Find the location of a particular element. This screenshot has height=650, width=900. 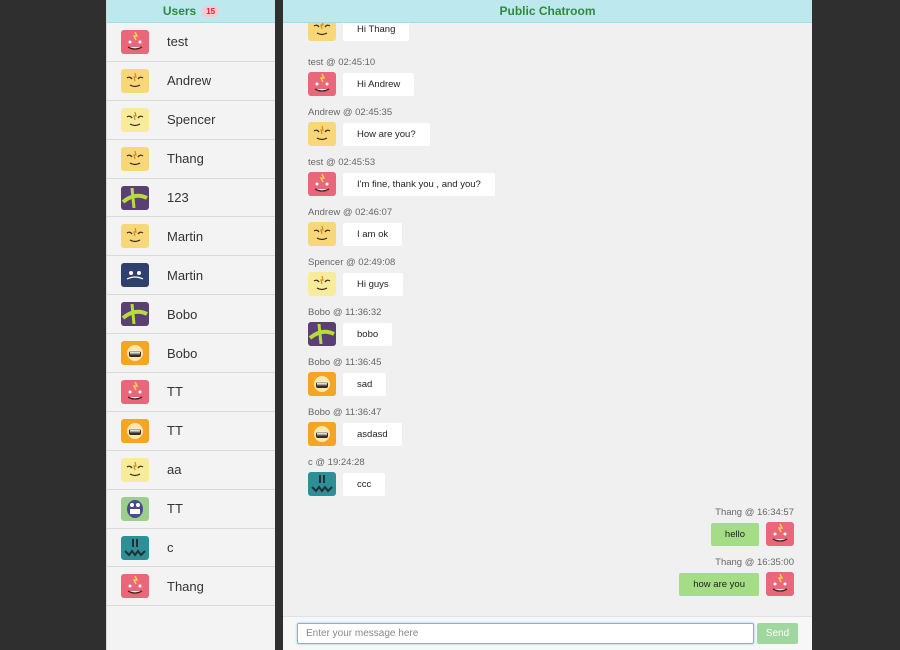

user-name: aa is located at coordinates (174, 470).